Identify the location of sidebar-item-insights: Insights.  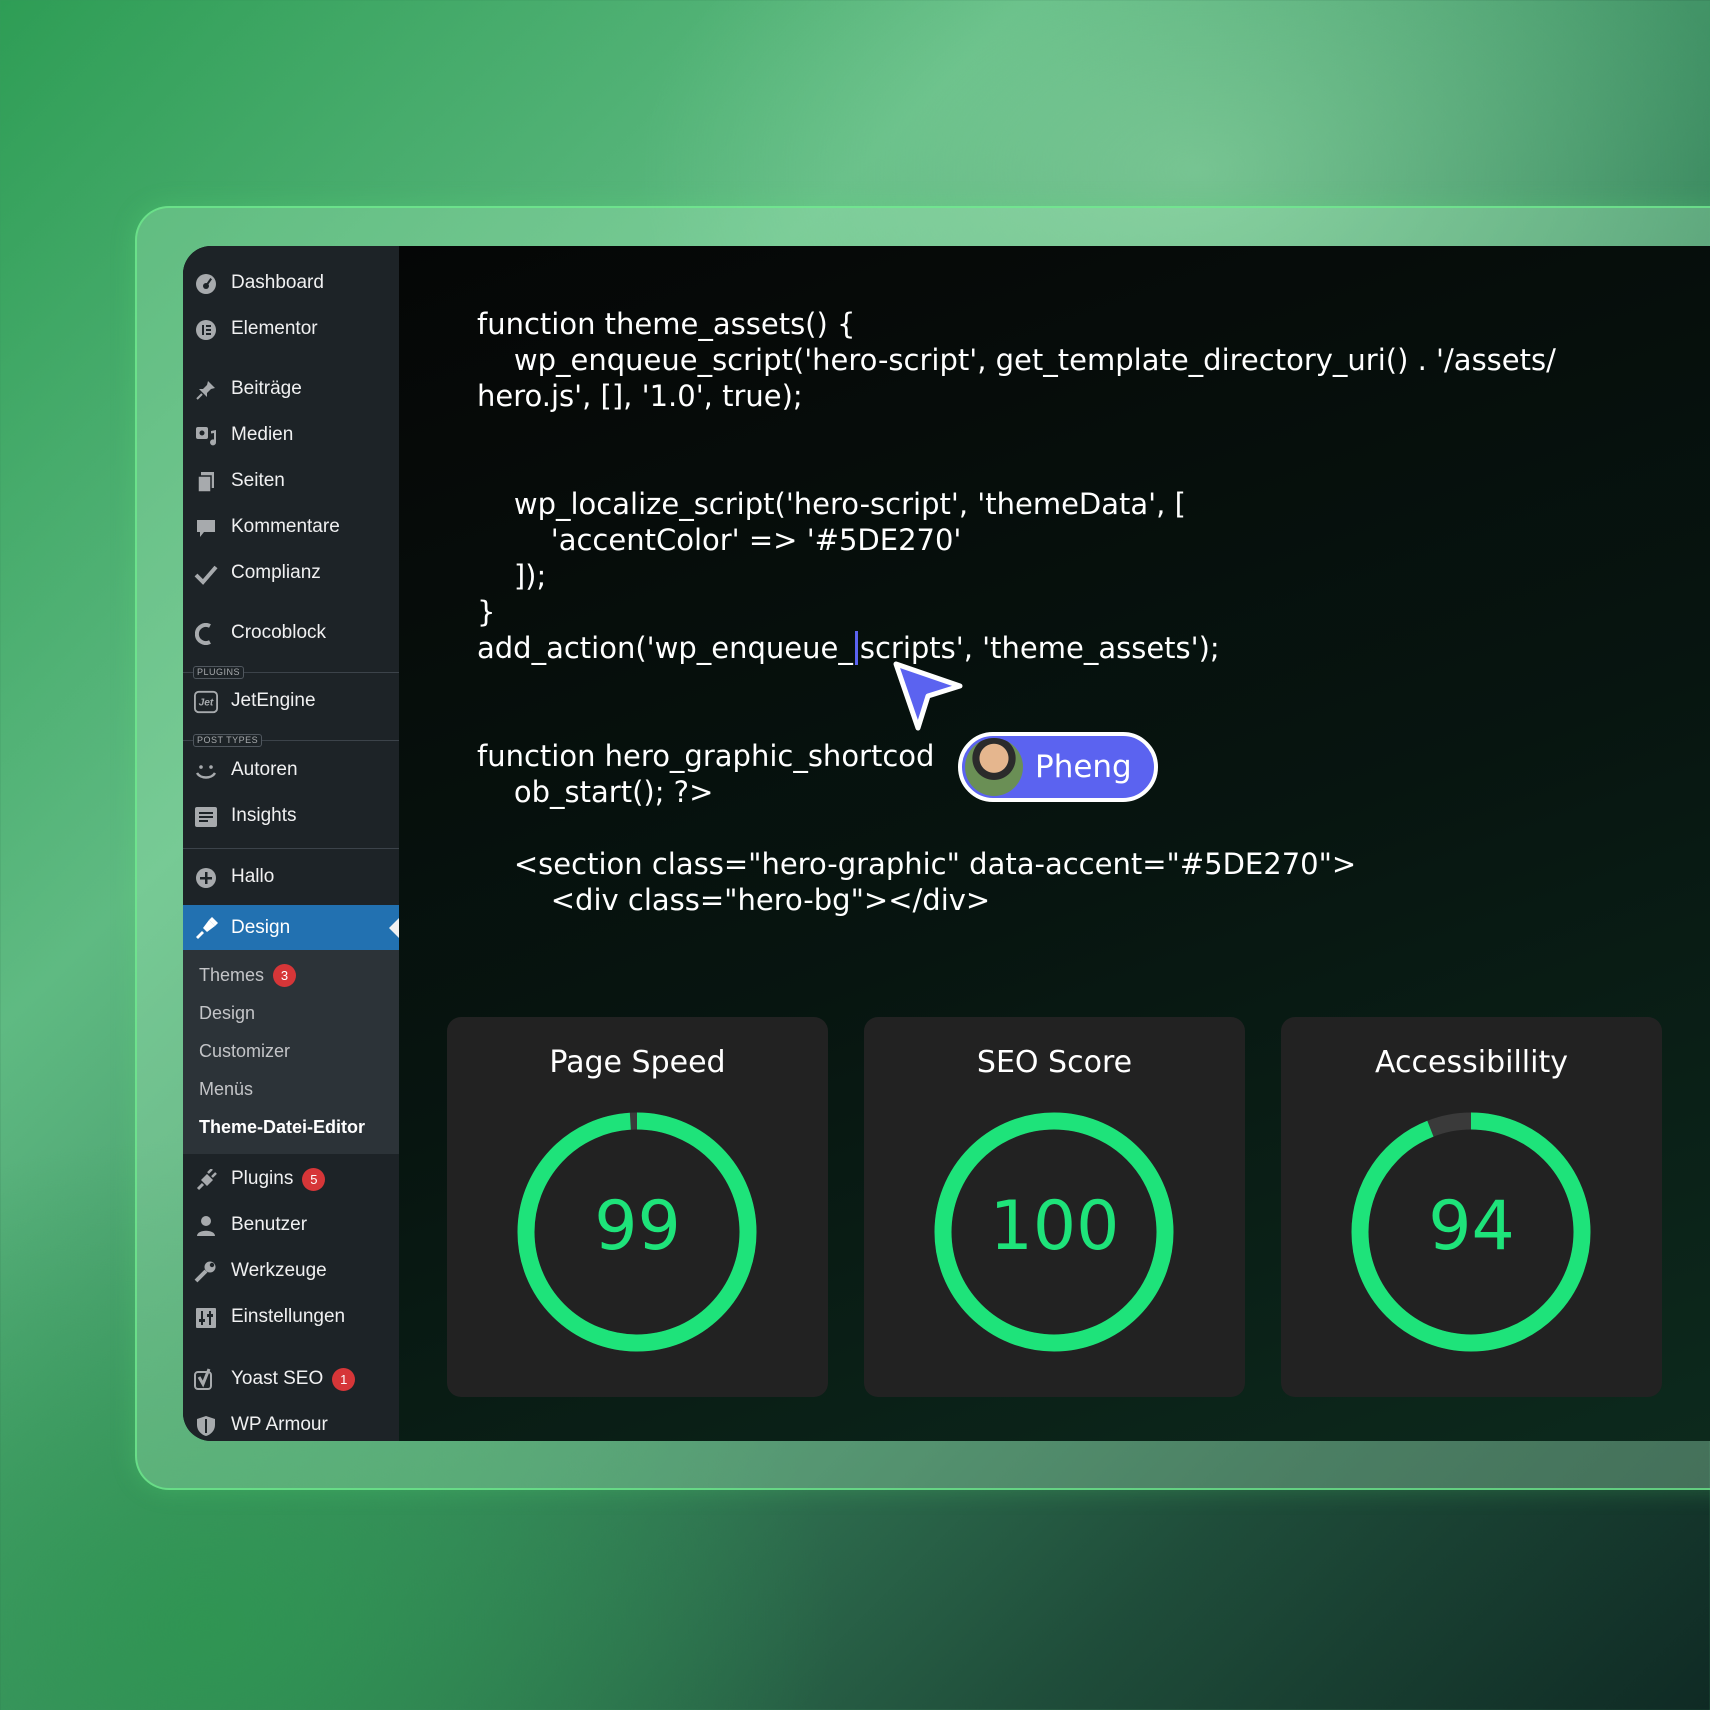
(291, 816).